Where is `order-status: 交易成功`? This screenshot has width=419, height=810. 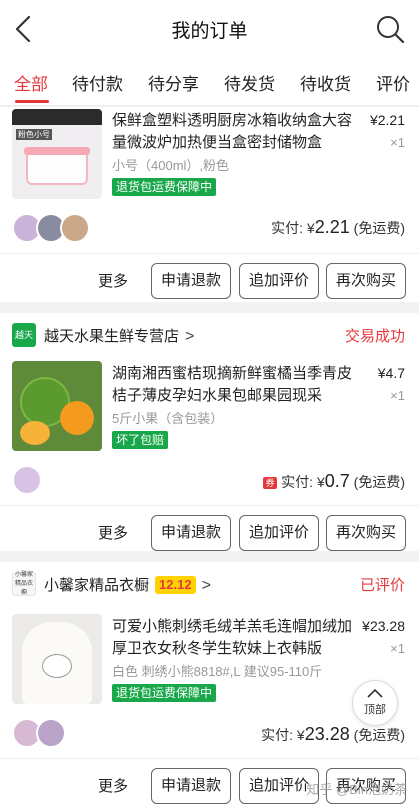
order-status: 交易成功 is located at coordinates (374, 336).